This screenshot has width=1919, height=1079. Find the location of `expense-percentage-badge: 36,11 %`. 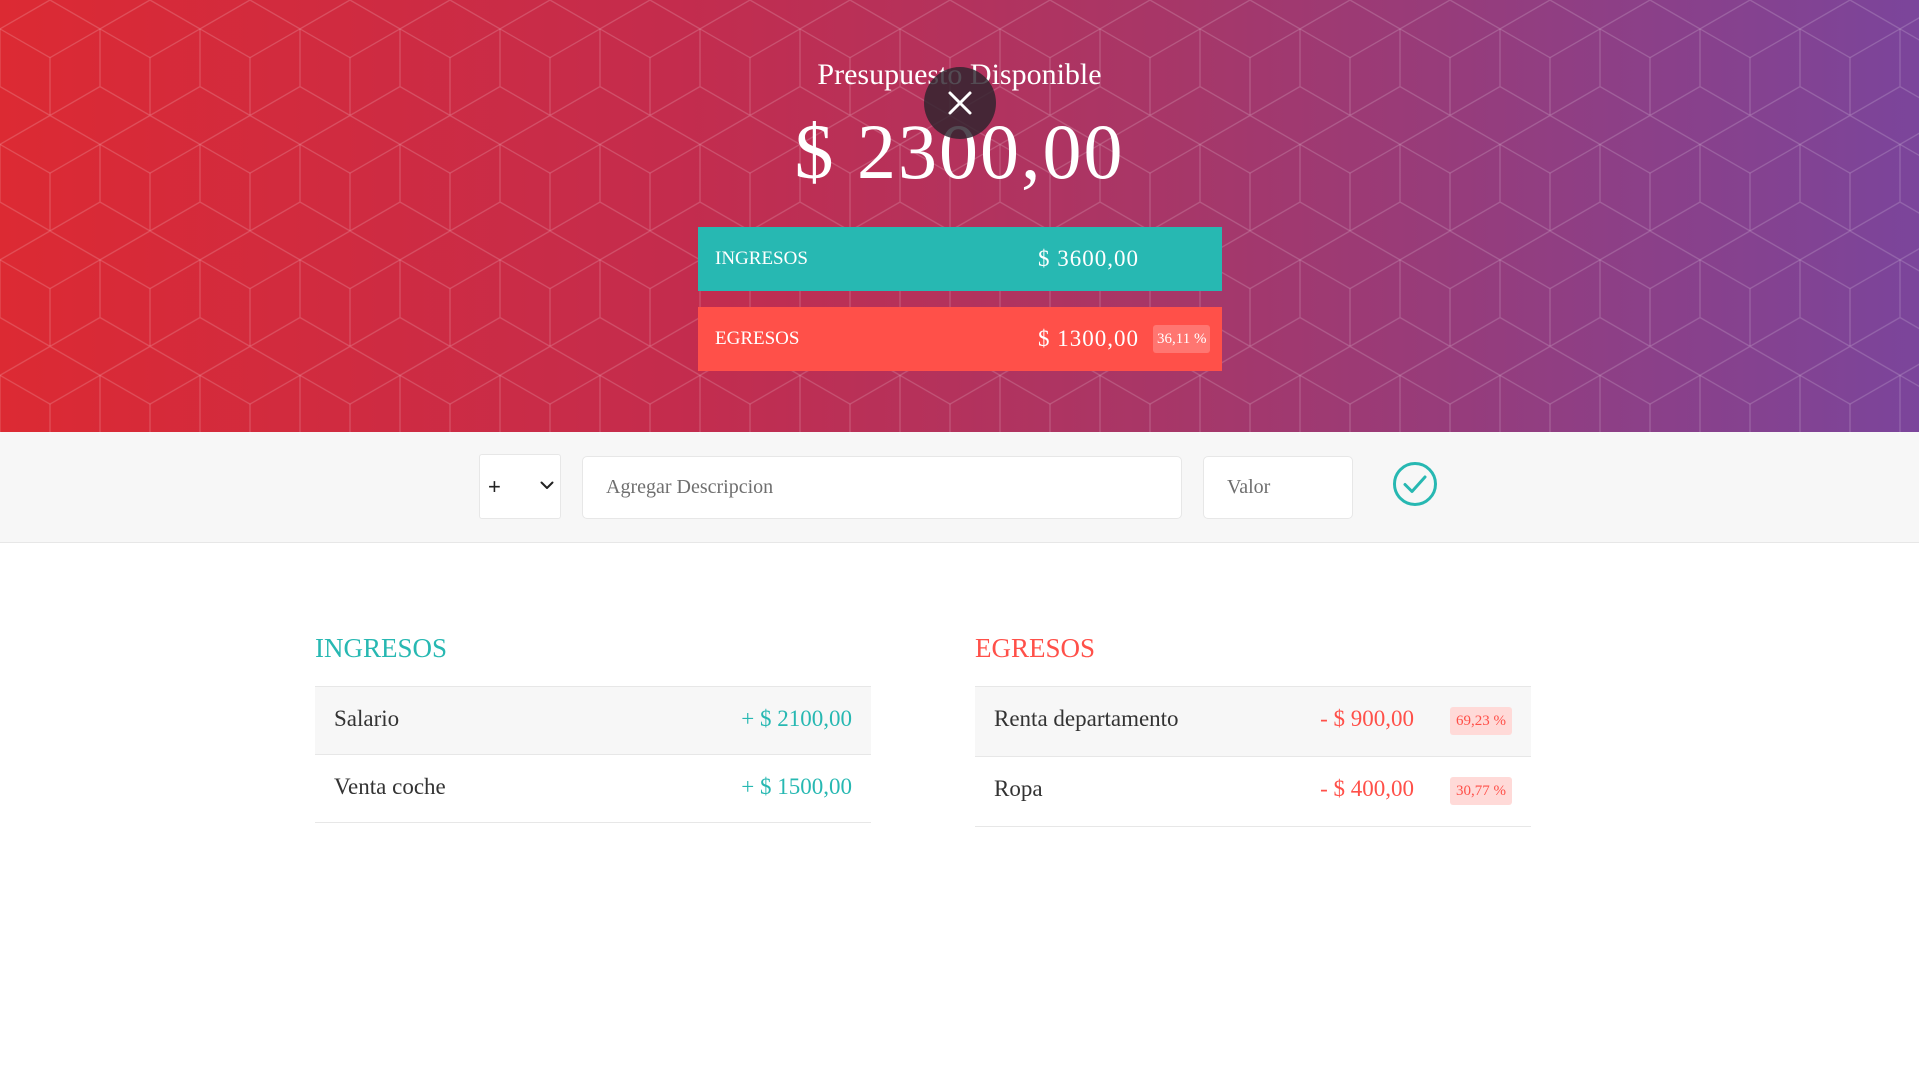

expense-percentage-badge: 36,11 % is located at coordinates (1182, 339).